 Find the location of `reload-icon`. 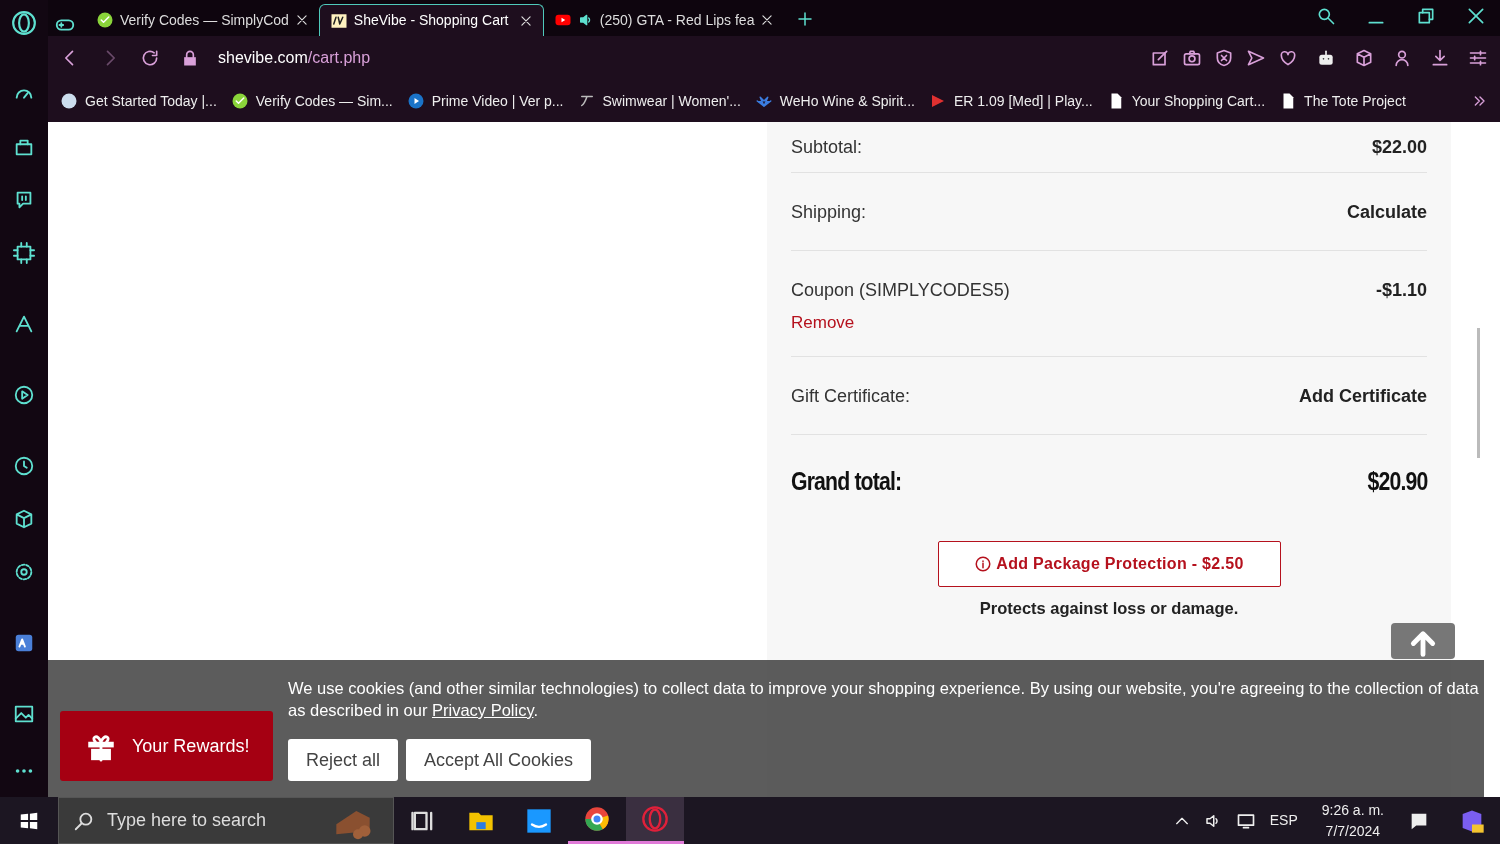

reload-icon is located at coordinates (150, 58).